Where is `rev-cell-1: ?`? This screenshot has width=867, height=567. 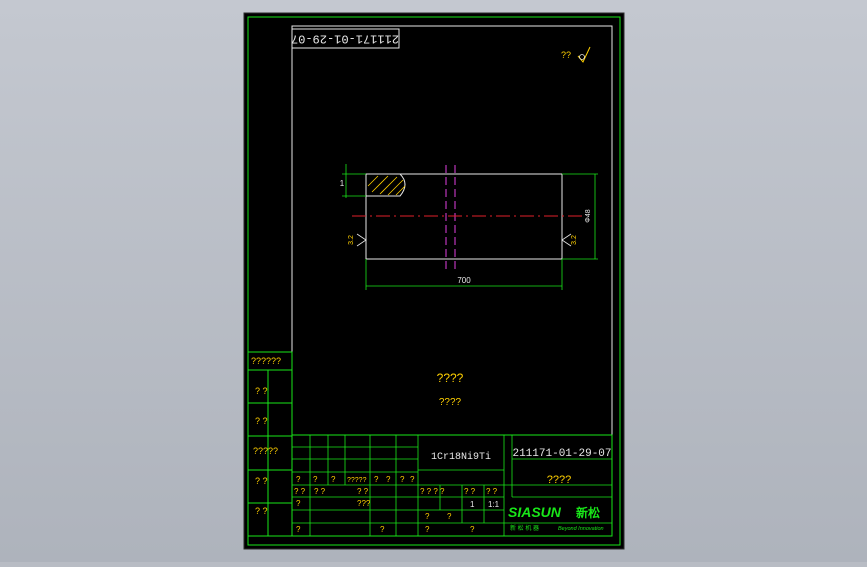 rev-cell-1: ? is located at coordinates (315, 479).